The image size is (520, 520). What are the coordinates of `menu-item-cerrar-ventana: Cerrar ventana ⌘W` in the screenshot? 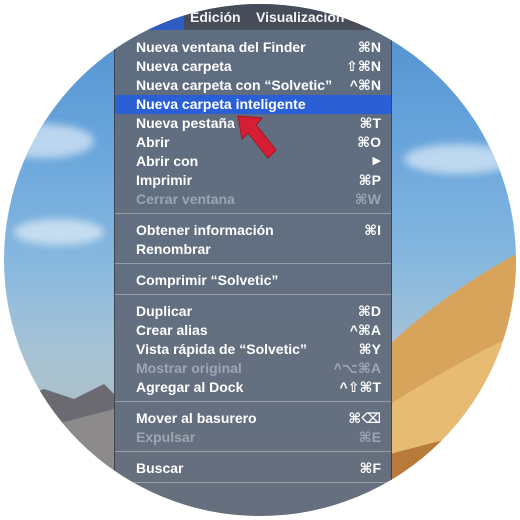 It's located at (258, 199).